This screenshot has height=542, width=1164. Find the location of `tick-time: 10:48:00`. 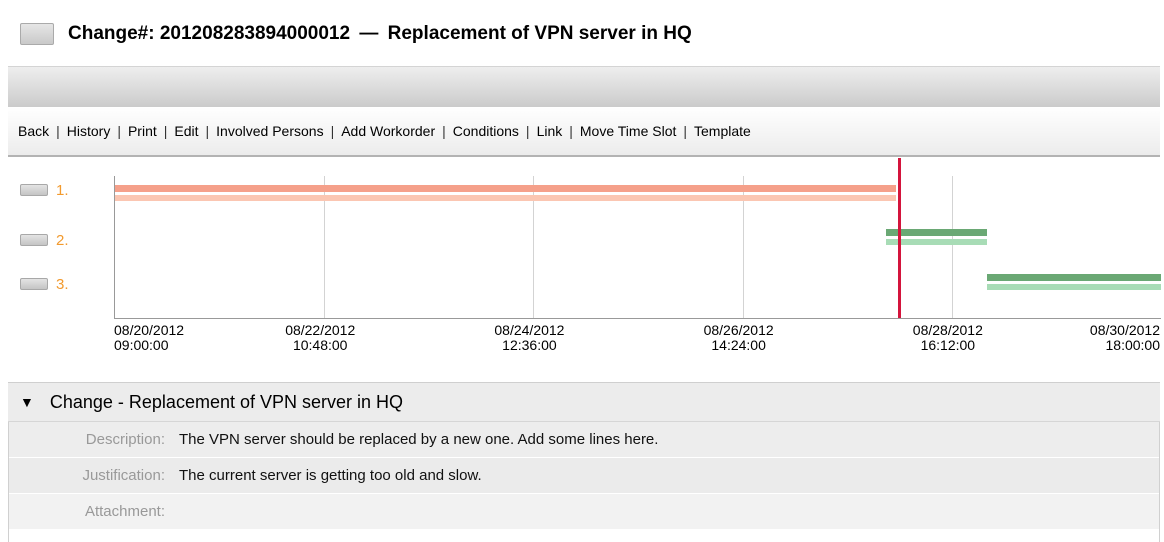

tick-time: 10:48:00 is located at coordinates (320, 345).